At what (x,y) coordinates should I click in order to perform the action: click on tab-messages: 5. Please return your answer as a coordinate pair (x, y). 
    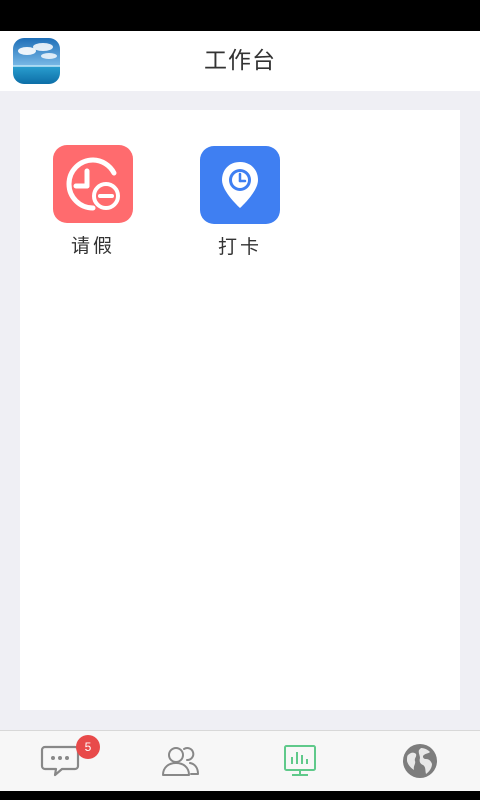
    Looking at the image, I should click on (60, 761).